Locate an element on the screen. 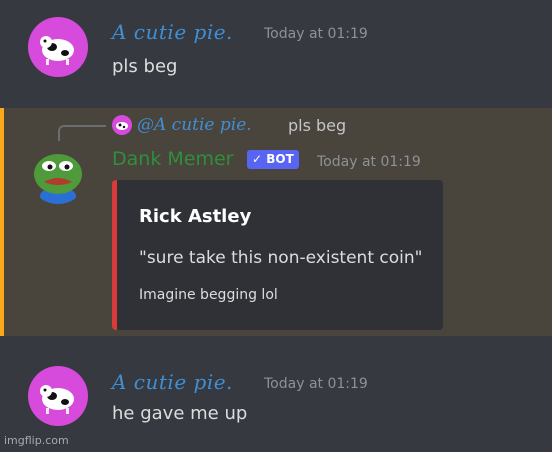 This screenshot has height=452, width=552. bot-badge: ✓ BOT is located at coordinates (273, 159).